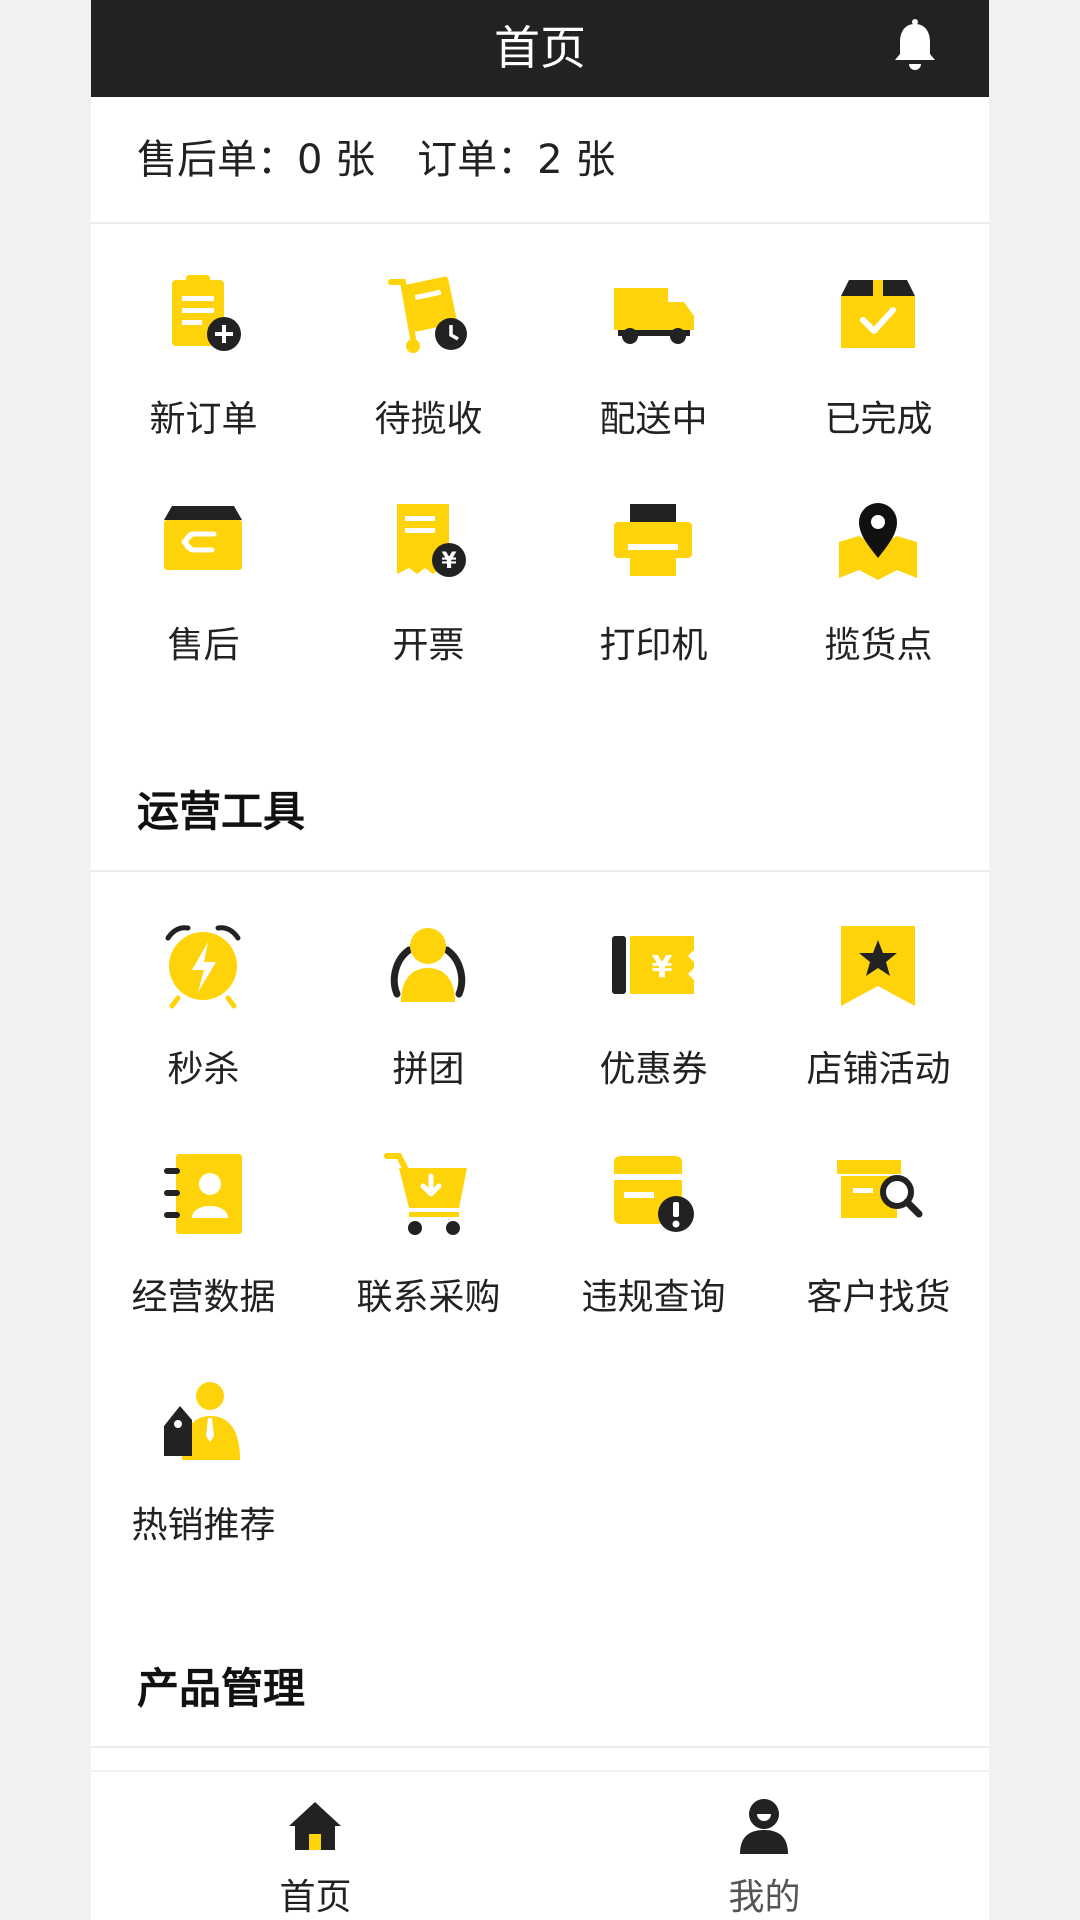  I want to click on summary-divider, so click(540, 223).